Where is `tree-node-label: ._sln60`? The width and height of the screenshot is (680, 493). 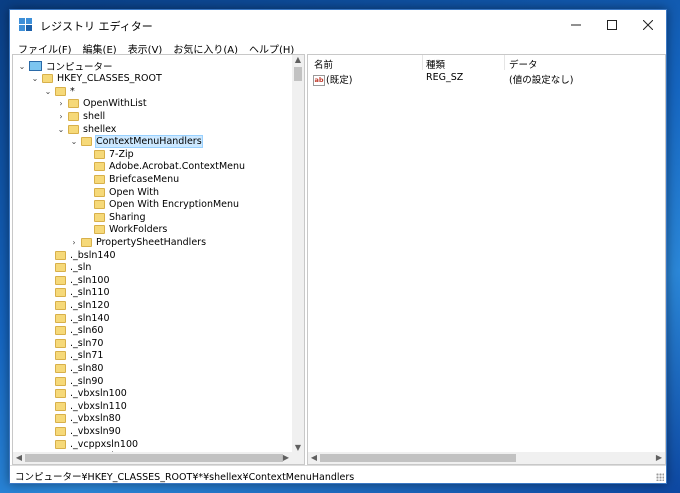
tree-node-label: ._sln60 is located at coordinates (87, 331).